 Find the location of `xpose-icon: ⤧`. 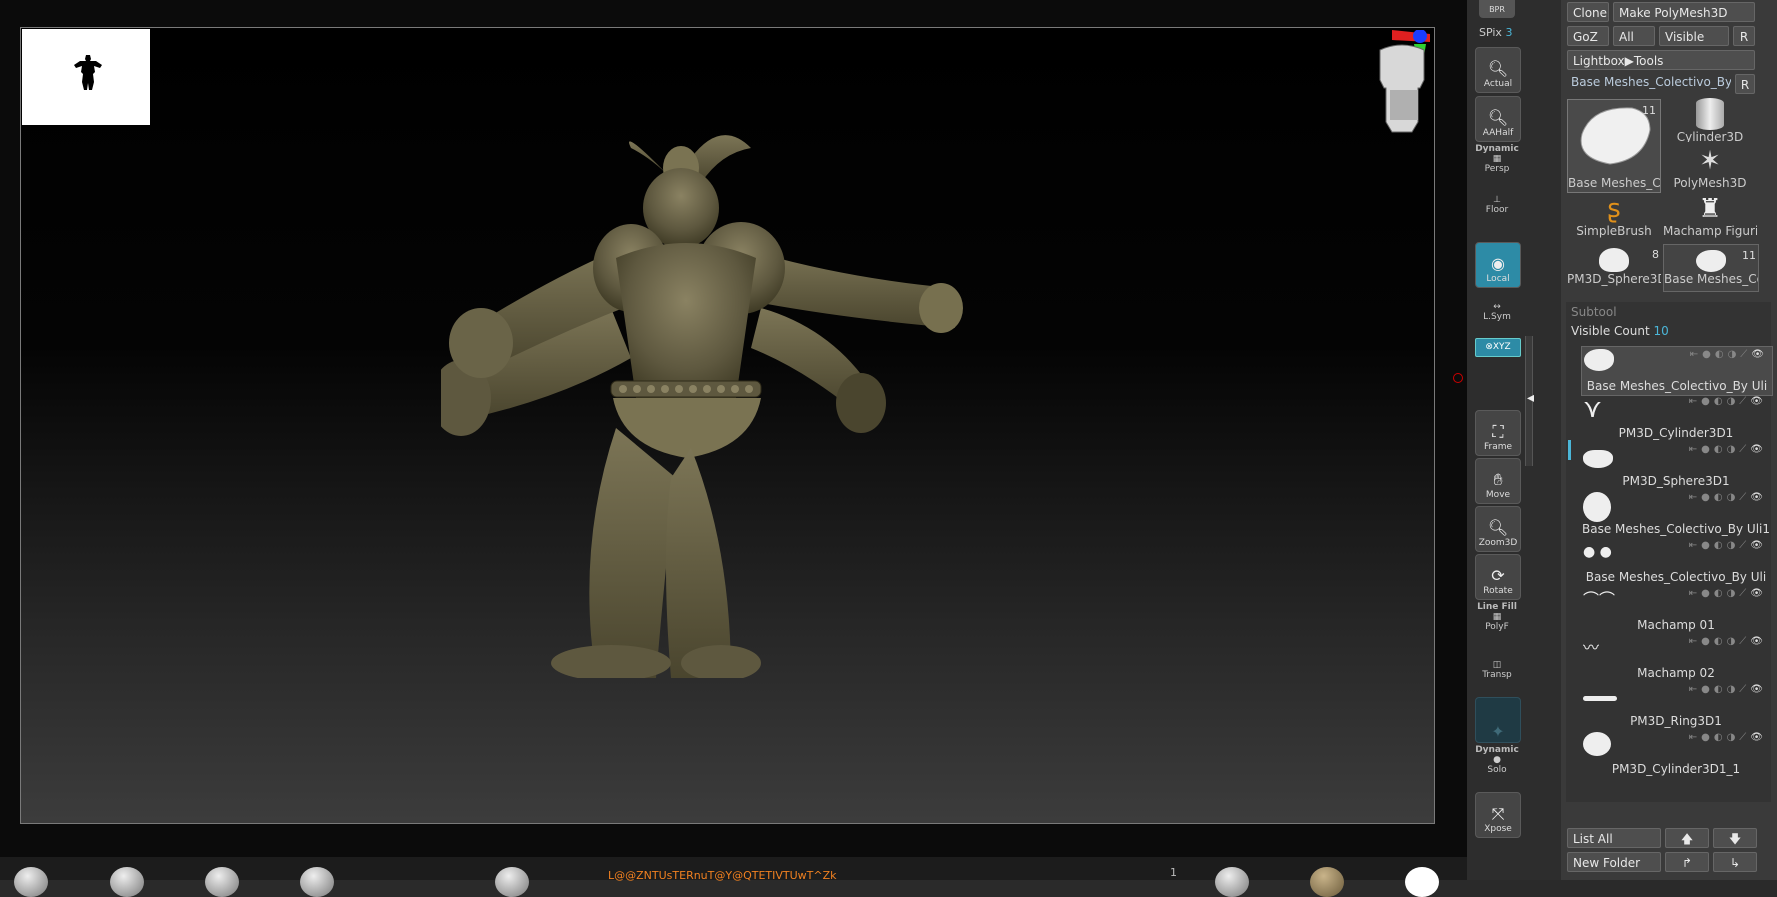

xpose-icon: ⤧ is located at coordinates (1498, 813).